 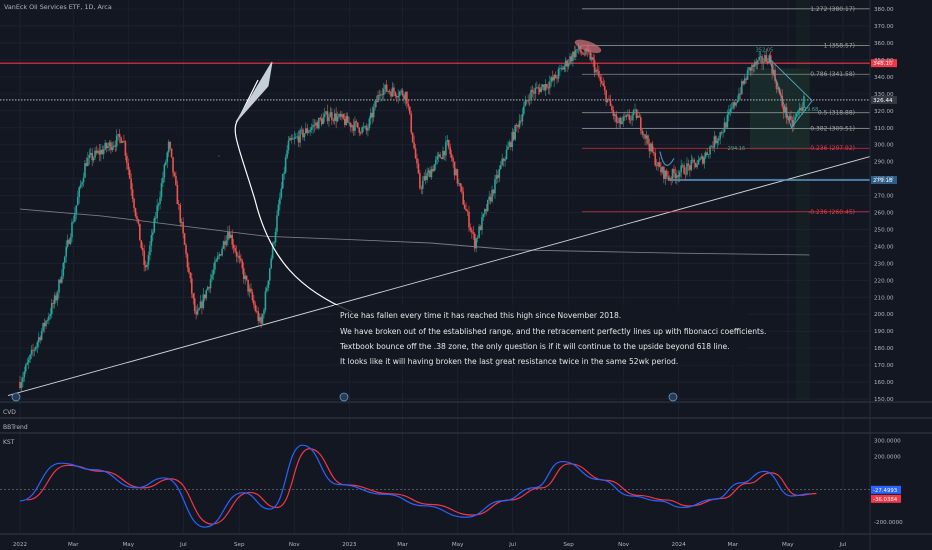 What do you see at coordinates (15, 427) in the screenshot?
I see `bbtrend-label: BBTrend` at bounding box center [15, 427].